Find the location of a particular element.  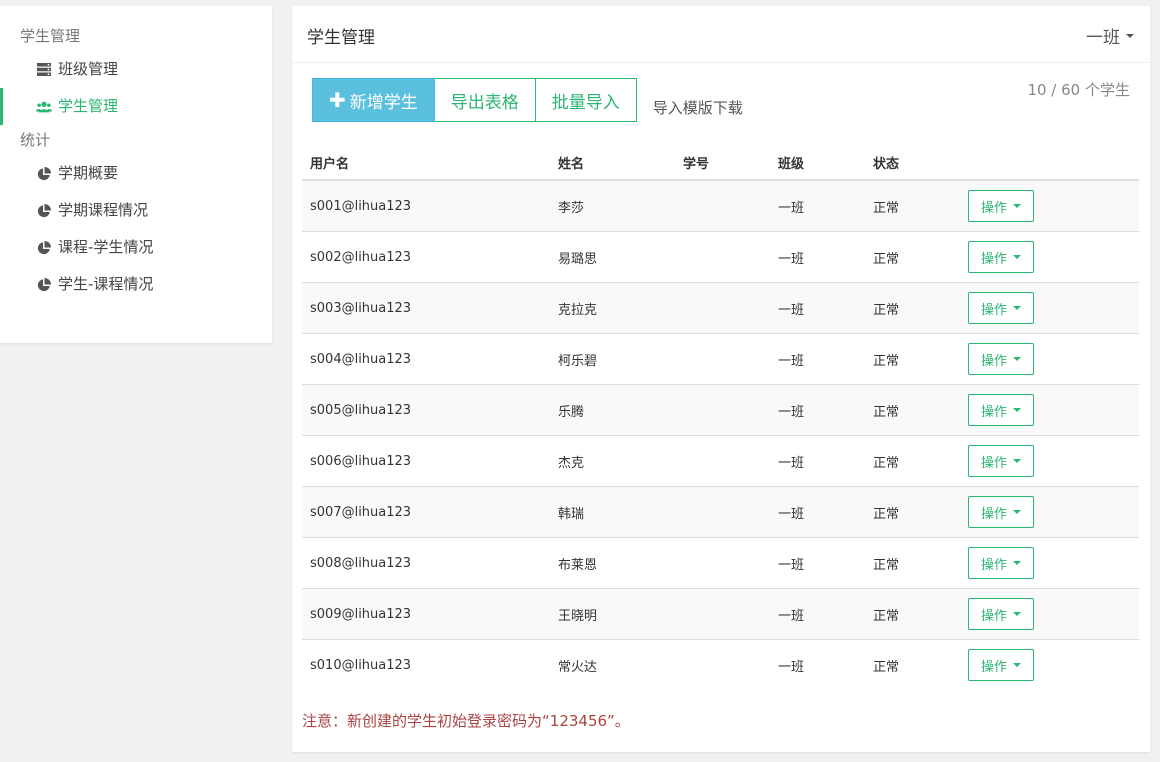

cell-name: 李莎 is located at coordinates (612, 205).